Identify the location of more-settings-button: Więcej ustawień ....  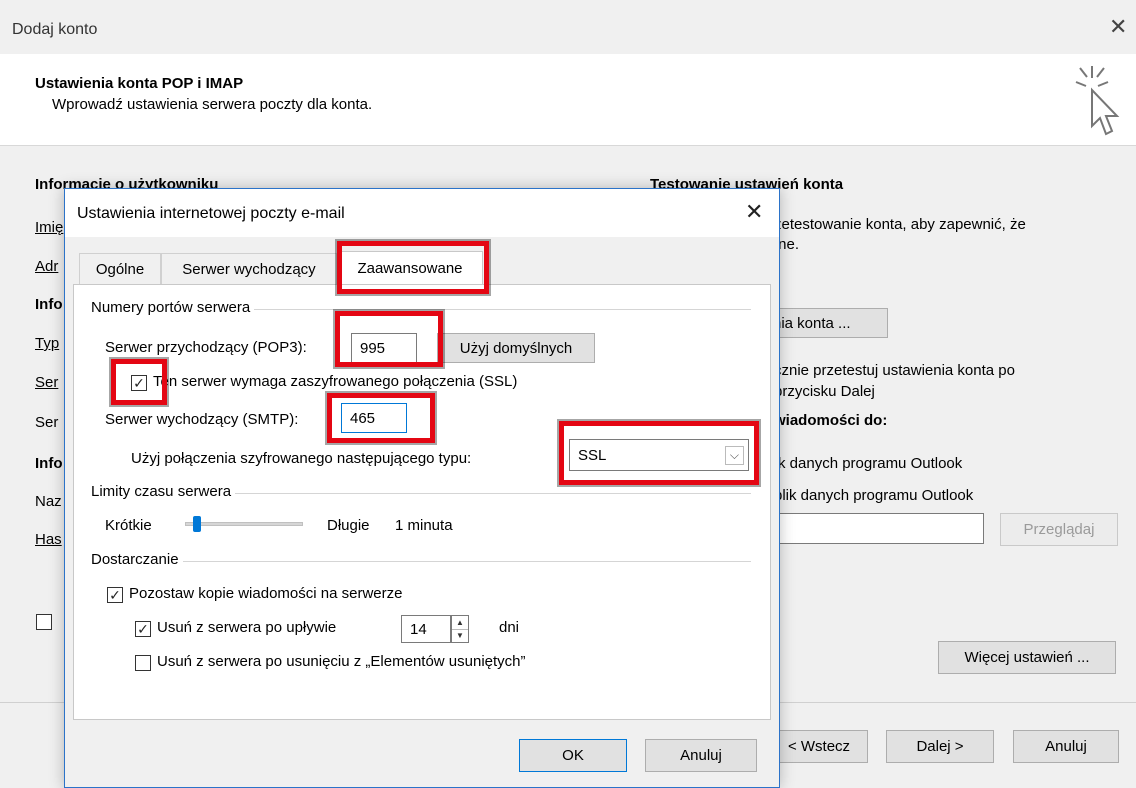
(1027, 657).